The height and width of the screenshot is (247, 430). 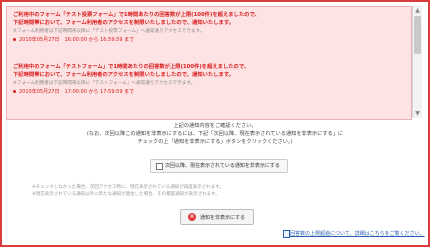 I want to click on alert-note: ※フォーム利用者は下記時間帯以降に「テストフォーム」へ通常通りアクセスできます。, so click(x=104, y=83).